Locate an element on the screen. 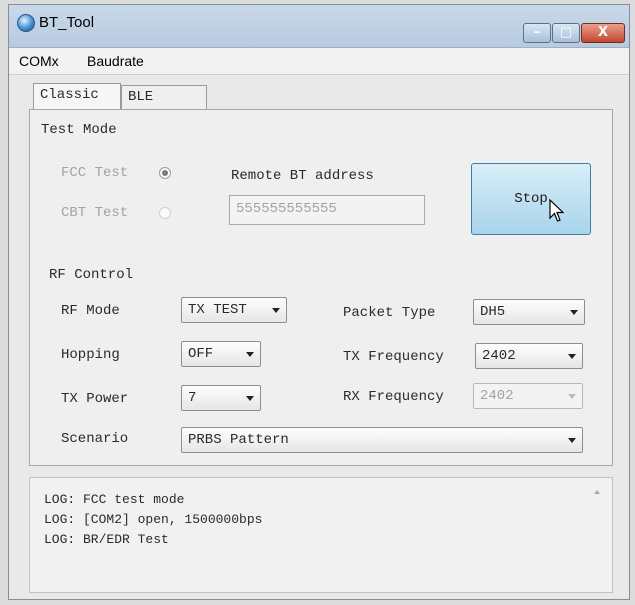 The image size is (635, 605). app-icon is located at coordinates (26, 23).